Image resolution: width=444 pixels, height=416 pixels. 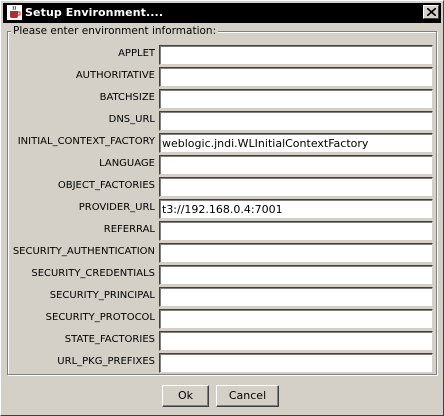 What do you see at coordinates (86, 141) in the screenshot?
I see `field-label: INITIAL_CONTEXT_FACTORY` at bounding box center [86, 141].